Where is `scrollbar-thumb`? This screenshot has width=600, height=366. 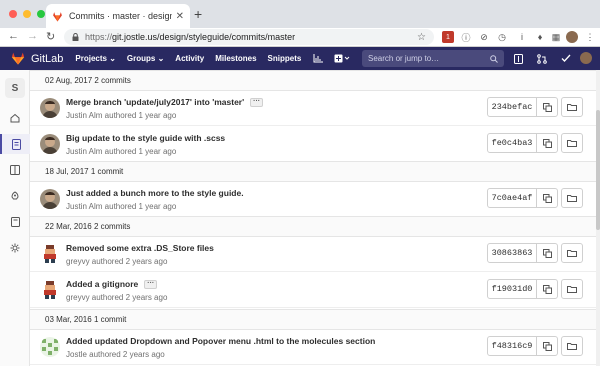
scrollbar-thumb is located at coordinates (598, 170).